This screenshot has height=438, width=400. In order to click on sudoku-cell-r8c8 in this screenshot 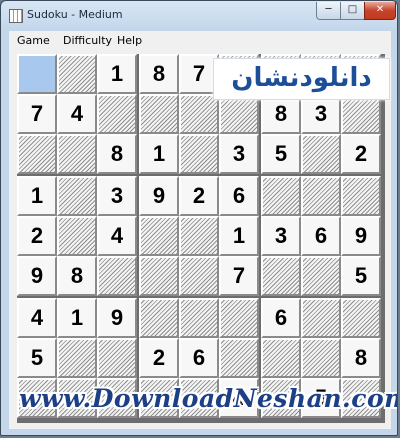, I will do `click(321, 358)`.